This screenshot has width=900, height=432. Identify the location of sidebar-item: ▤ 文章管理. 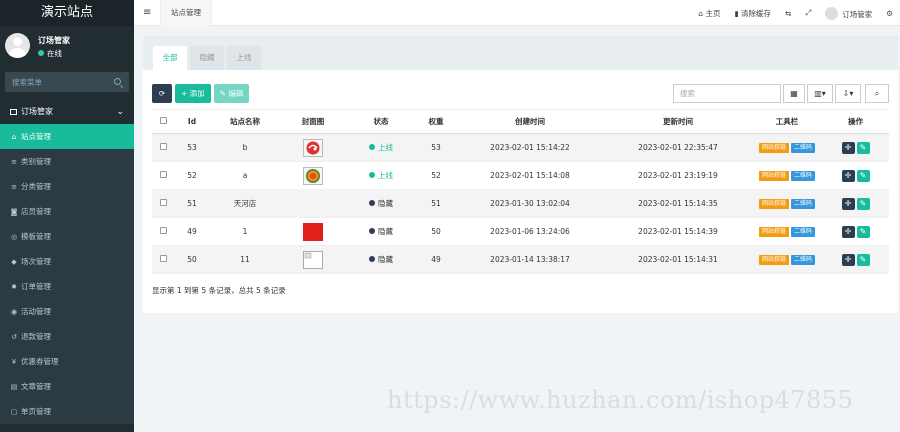
(67, 386).